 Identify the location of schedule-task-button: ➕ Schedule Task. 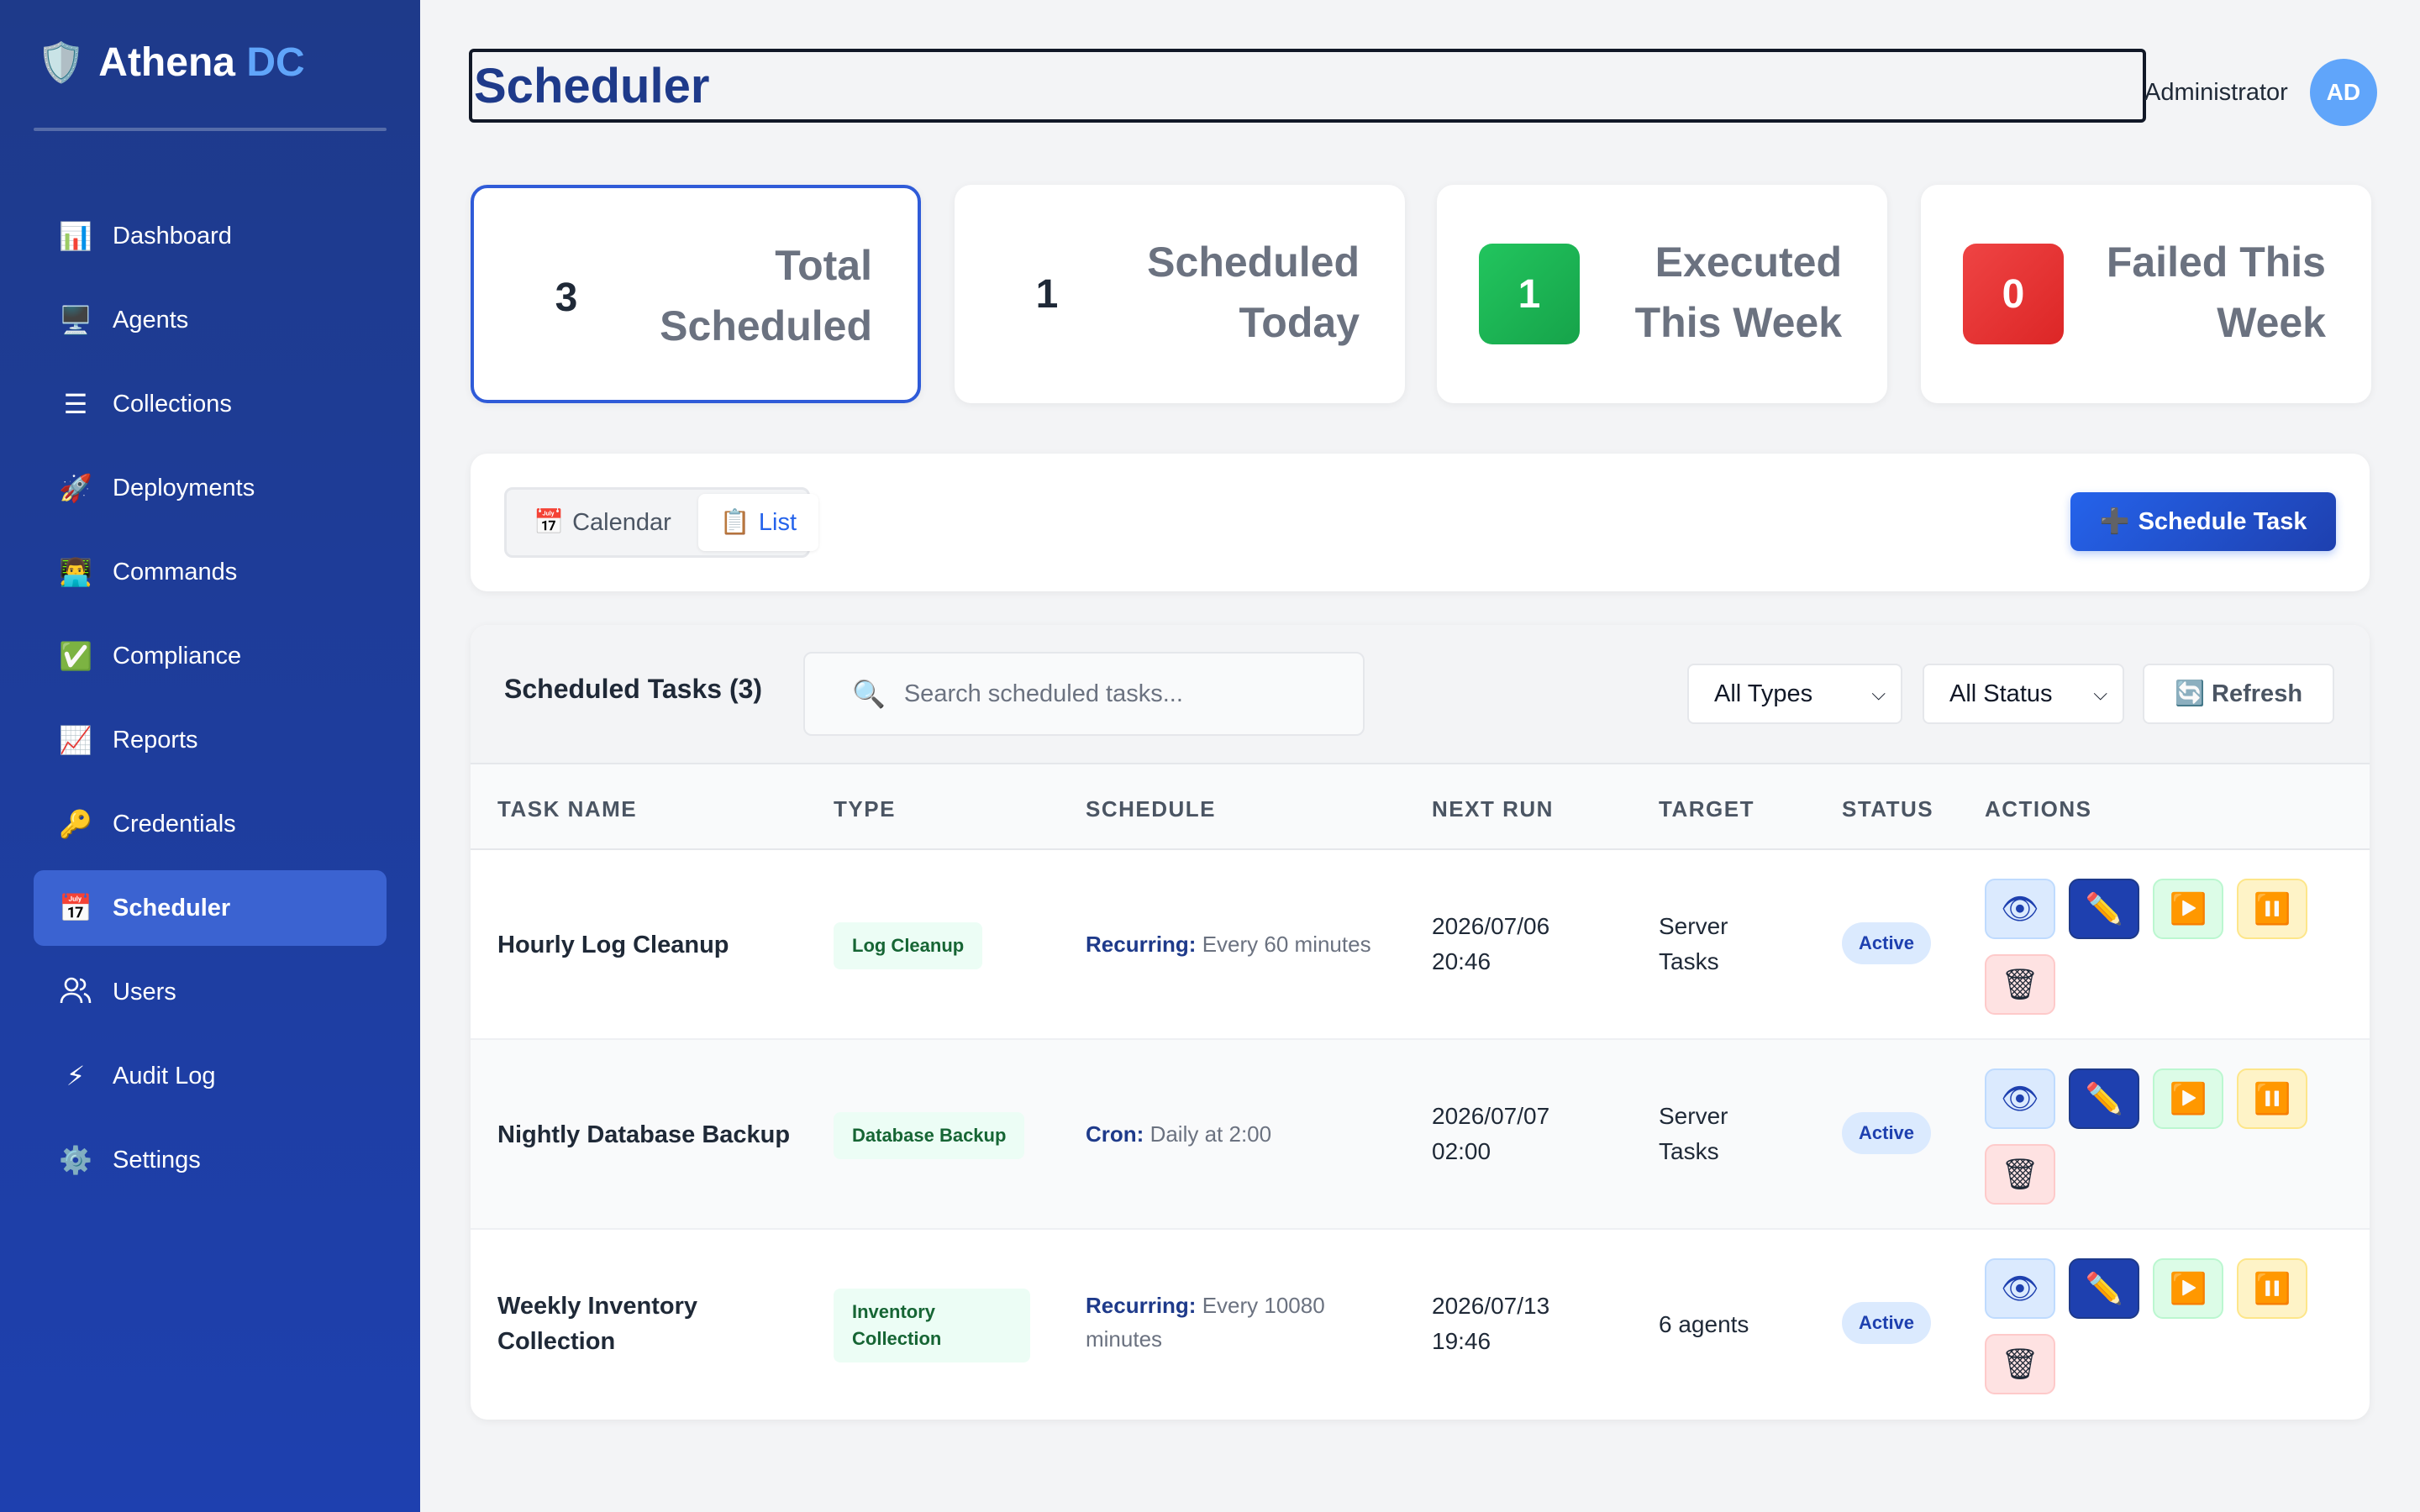
(2203, 521).